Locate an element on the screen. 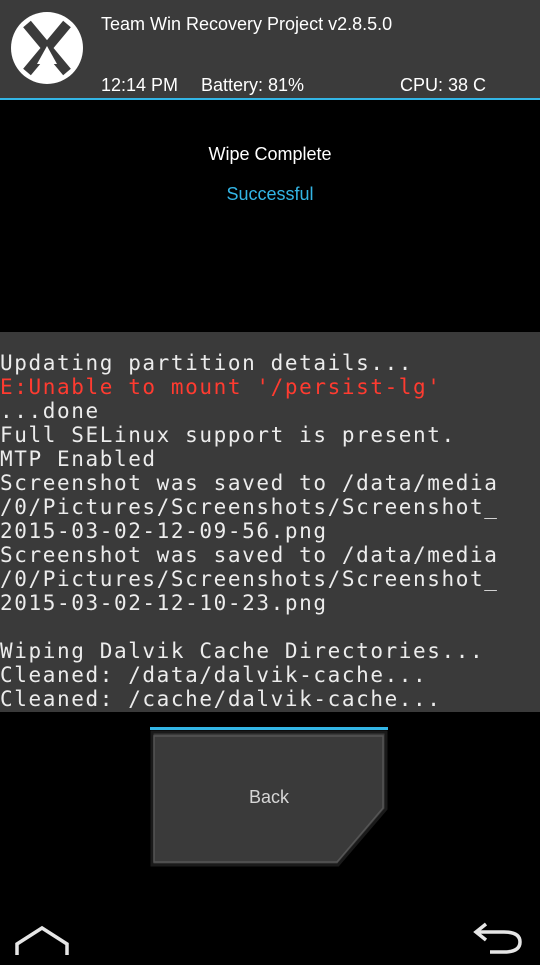 Image resolution: width=540 pixels, height=965 pixels. console-line: MTP Enabled is located at coordinates (78, 459).